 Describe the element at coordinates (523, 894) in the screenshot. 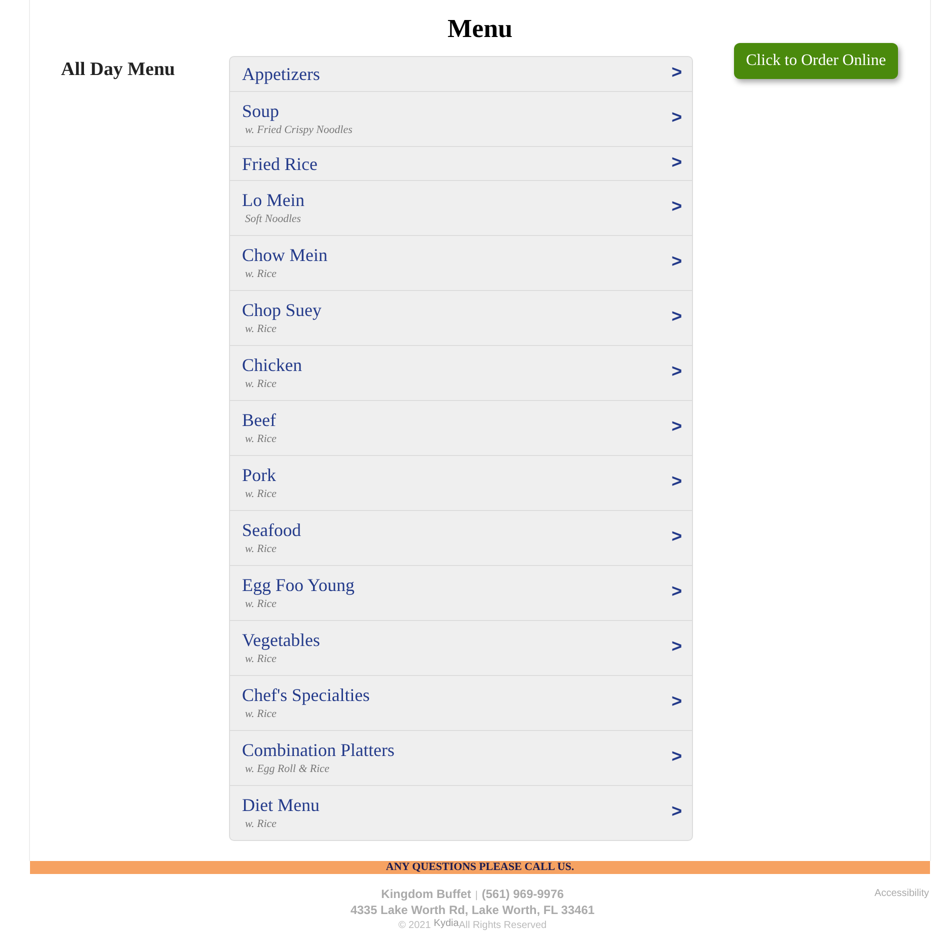

I see `phone-number: (561) 969-9976` at that location.